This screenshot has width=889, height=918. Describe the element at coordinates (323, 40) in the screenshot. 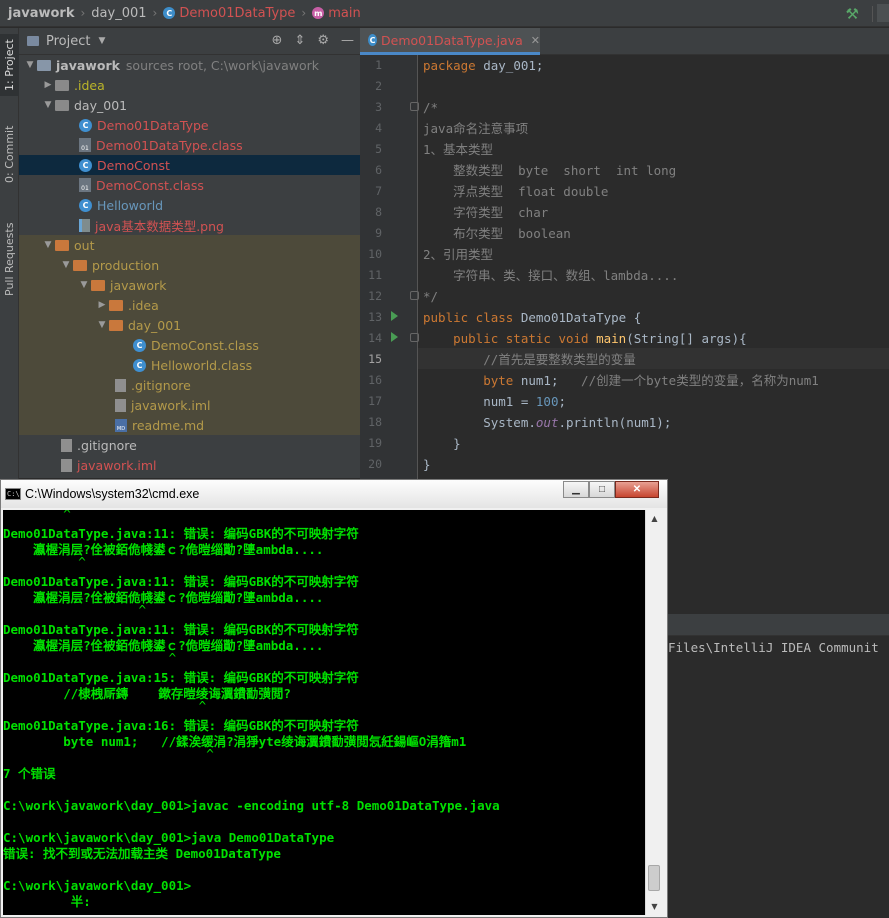

I see `gear-icon: ⚙` at that location.